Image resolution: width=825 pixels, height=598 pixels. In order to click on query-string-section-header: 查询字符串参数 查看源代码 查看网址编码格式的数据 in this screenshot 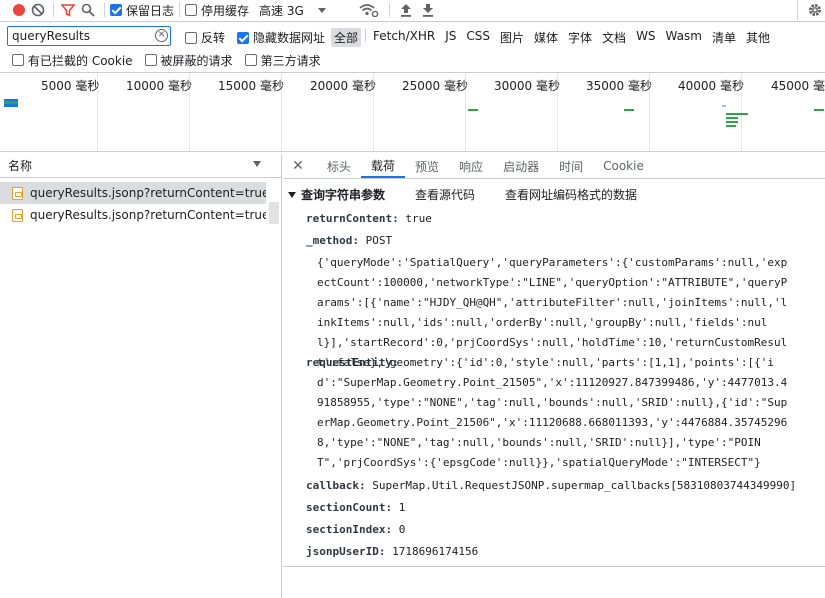, I will do `click(462, 194)`.